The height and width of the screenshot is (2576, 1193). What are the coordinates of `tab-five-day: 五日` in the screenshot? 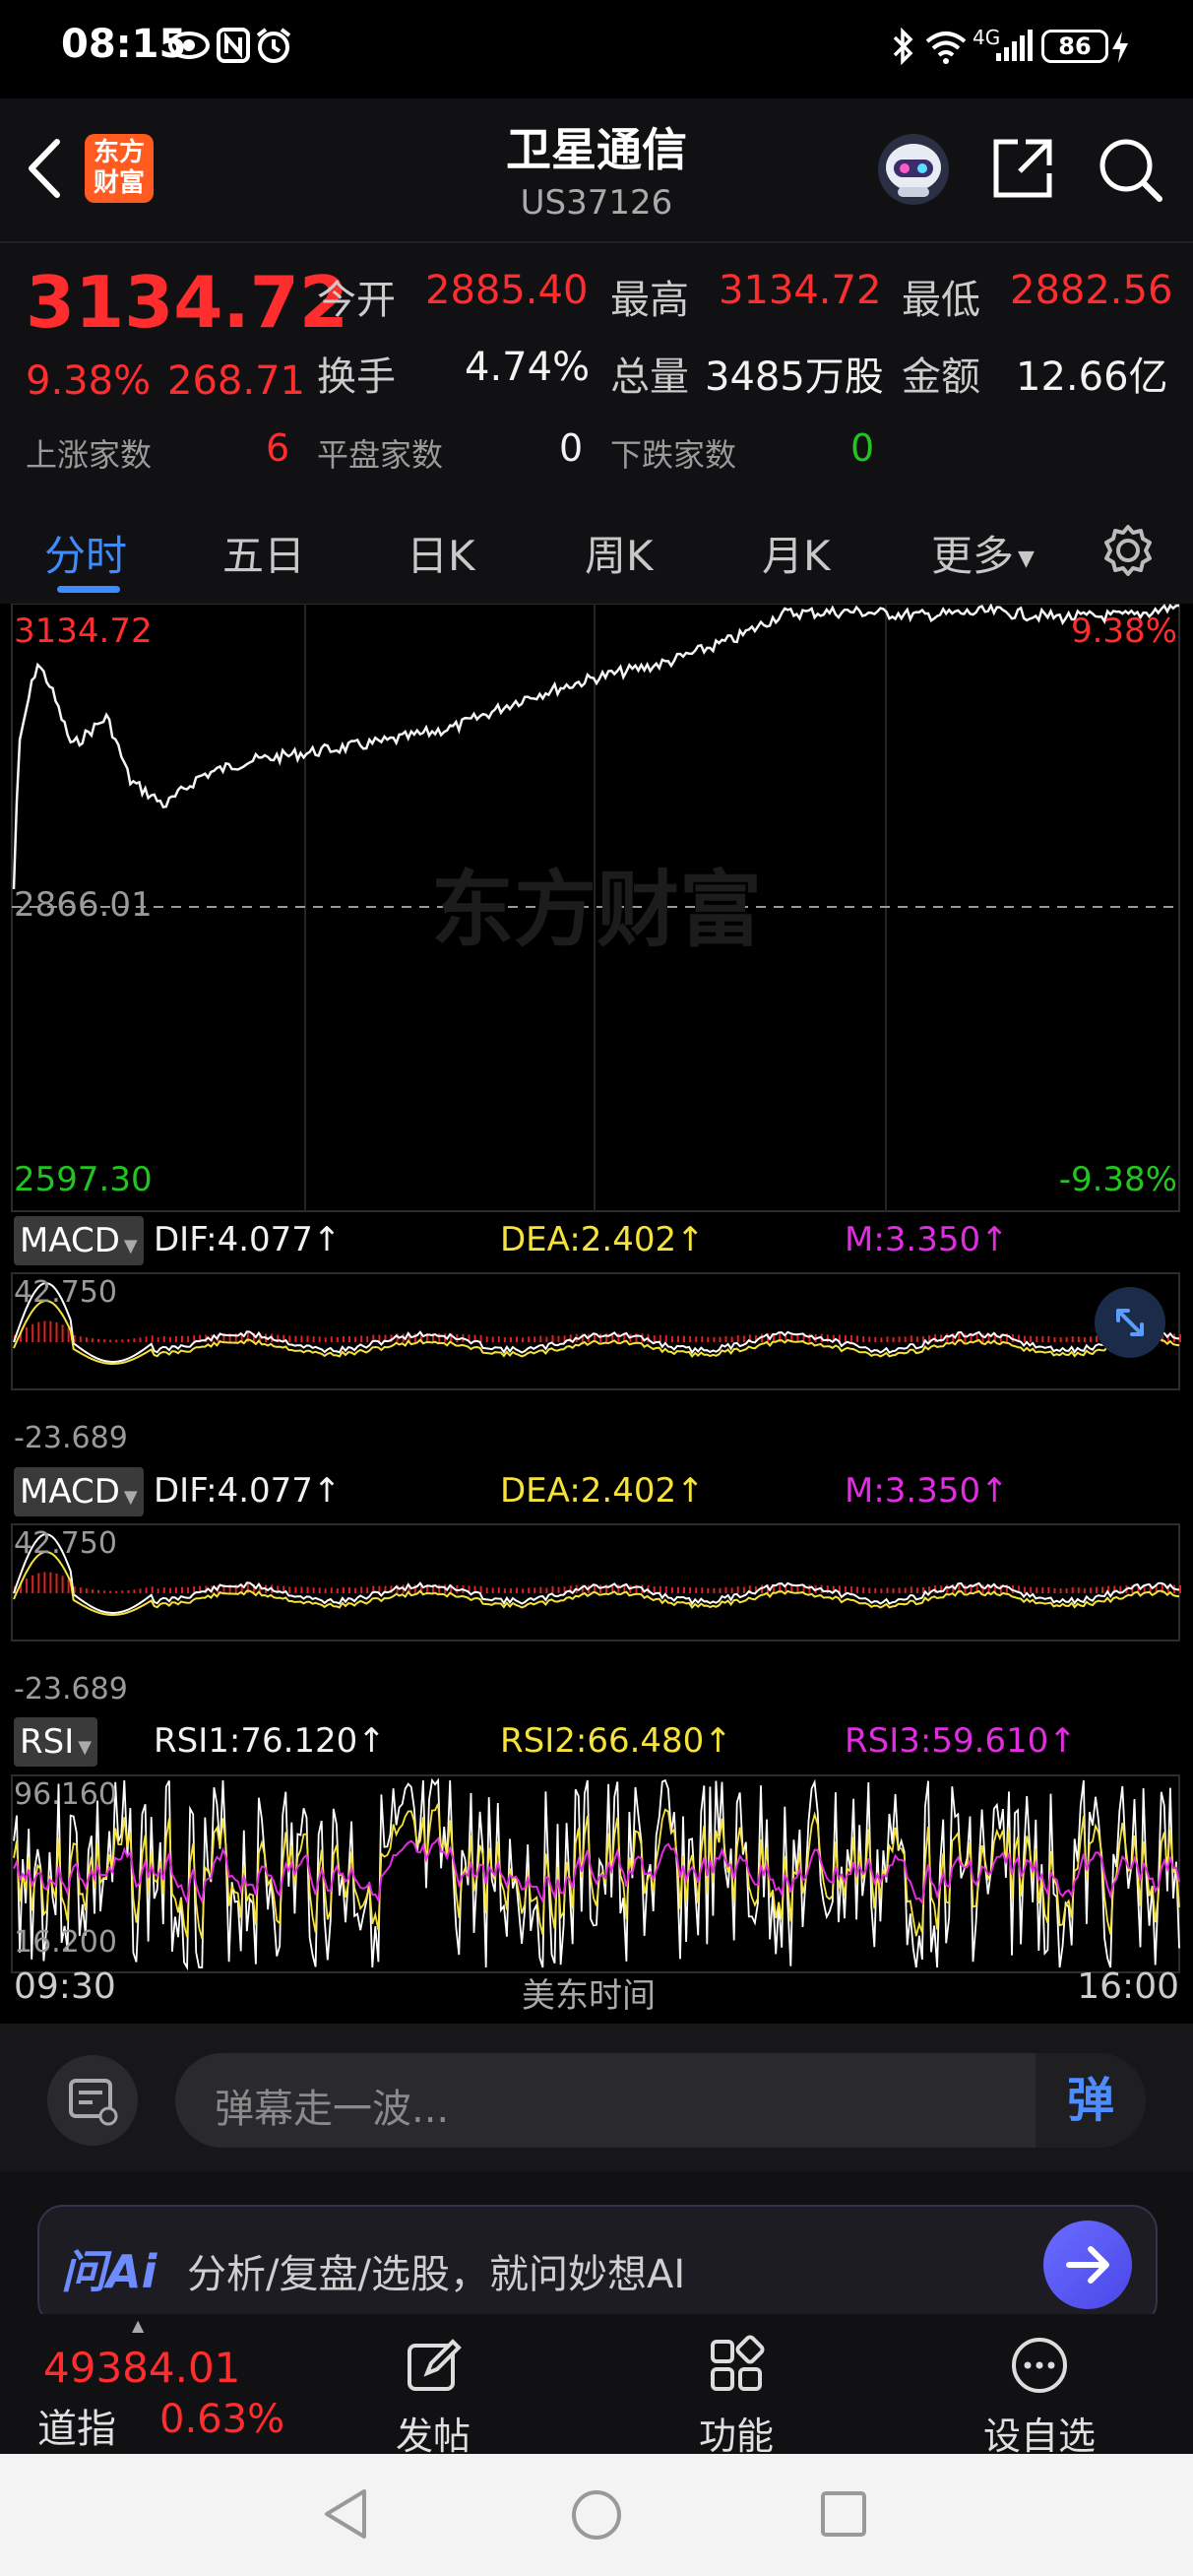 It's located at (263, 553).